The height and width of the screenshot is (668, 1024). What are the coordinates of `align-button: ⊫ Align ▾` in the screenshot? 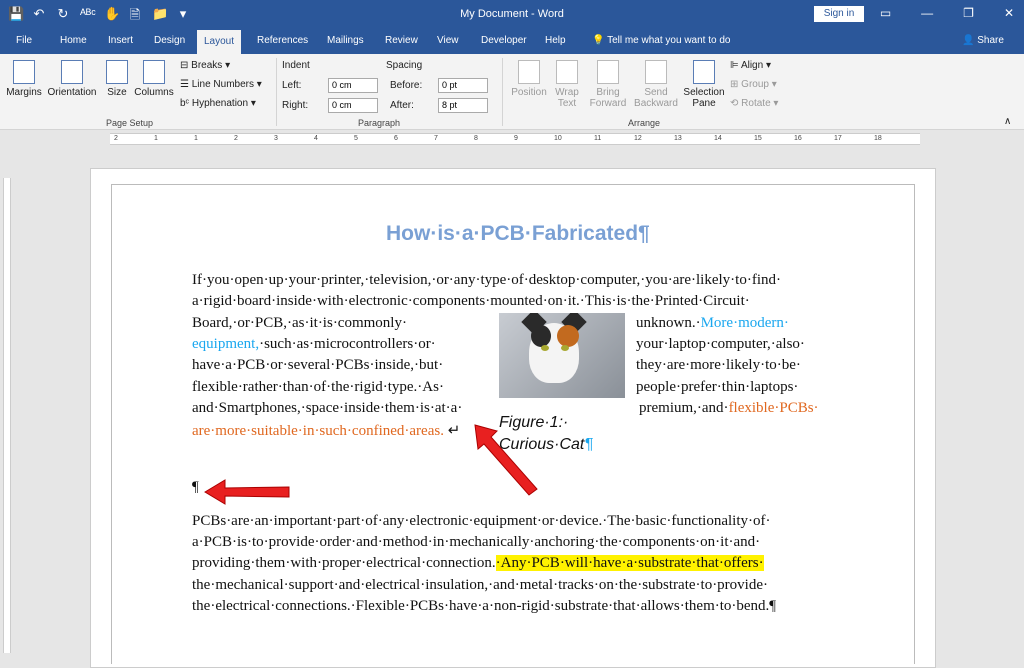 It's located at (750, 65).